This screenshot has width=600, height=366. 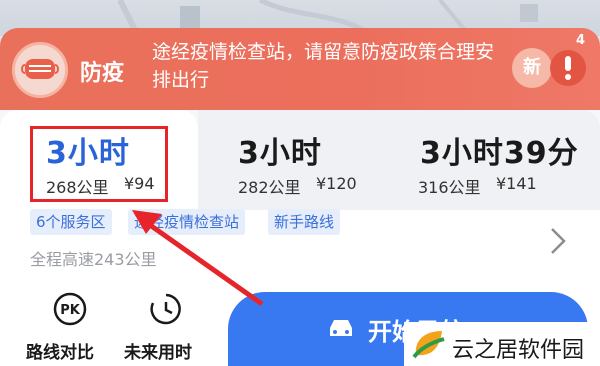 What do you see at coordinates (516, 183) in the screenshot?
I see `route-3-price: ¥141` at bounding box center [516, 183].